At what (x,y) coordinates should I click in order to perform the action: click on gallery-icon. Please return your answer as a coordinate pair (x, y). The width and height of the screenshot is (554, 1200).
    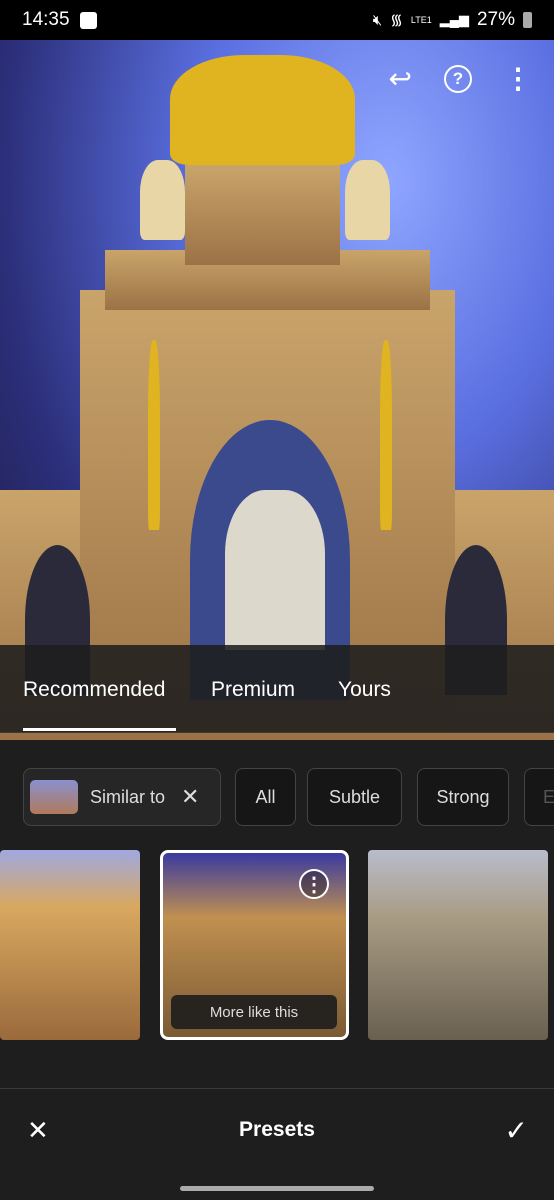
    Looking at the image, I should click on (88, 20).